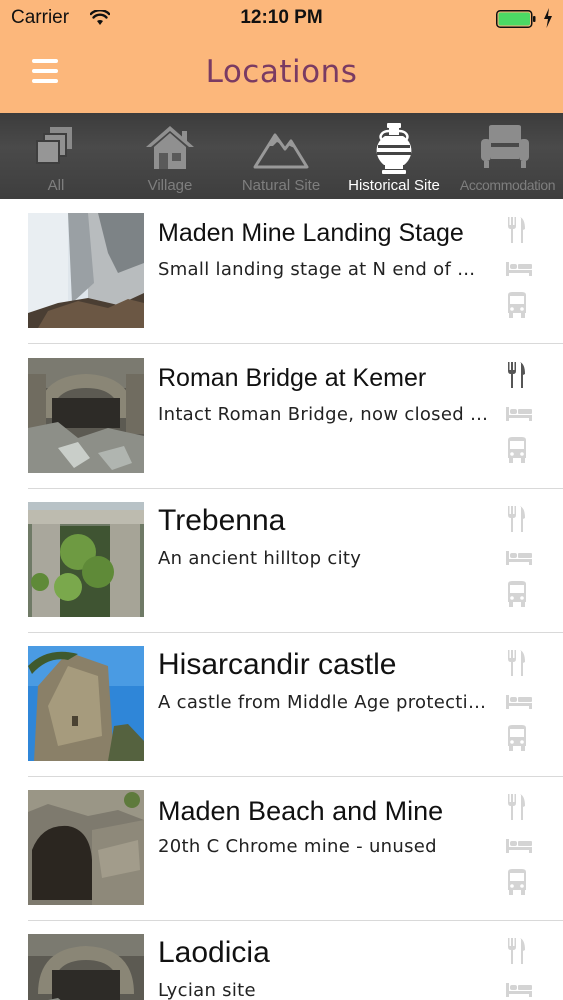 The height and width of the screenshot is (1000, 563). I want to click on clock: 12:10 PM, so click(281, 17).